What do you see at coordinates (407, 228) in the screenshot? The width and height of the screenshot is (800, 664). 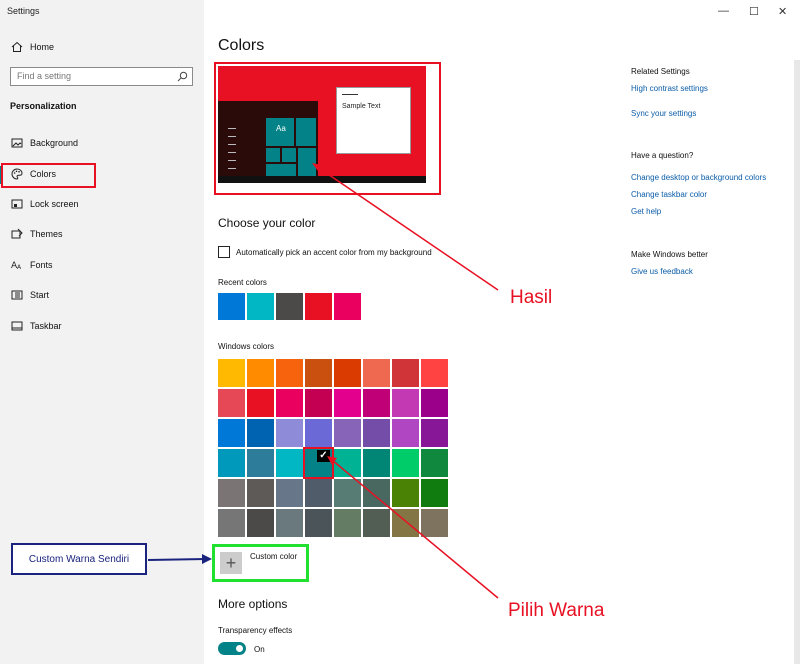 I see `result-arrow` at bounding box center [407, 228].